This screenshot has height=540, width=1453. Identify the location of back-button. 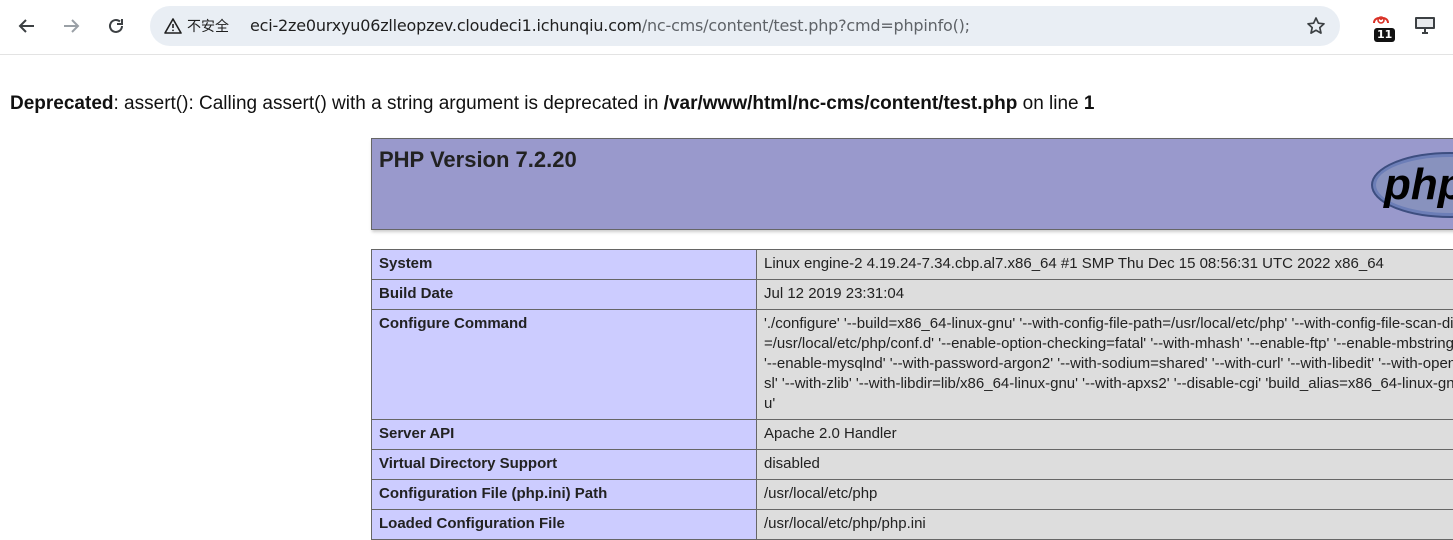
(27, 26).